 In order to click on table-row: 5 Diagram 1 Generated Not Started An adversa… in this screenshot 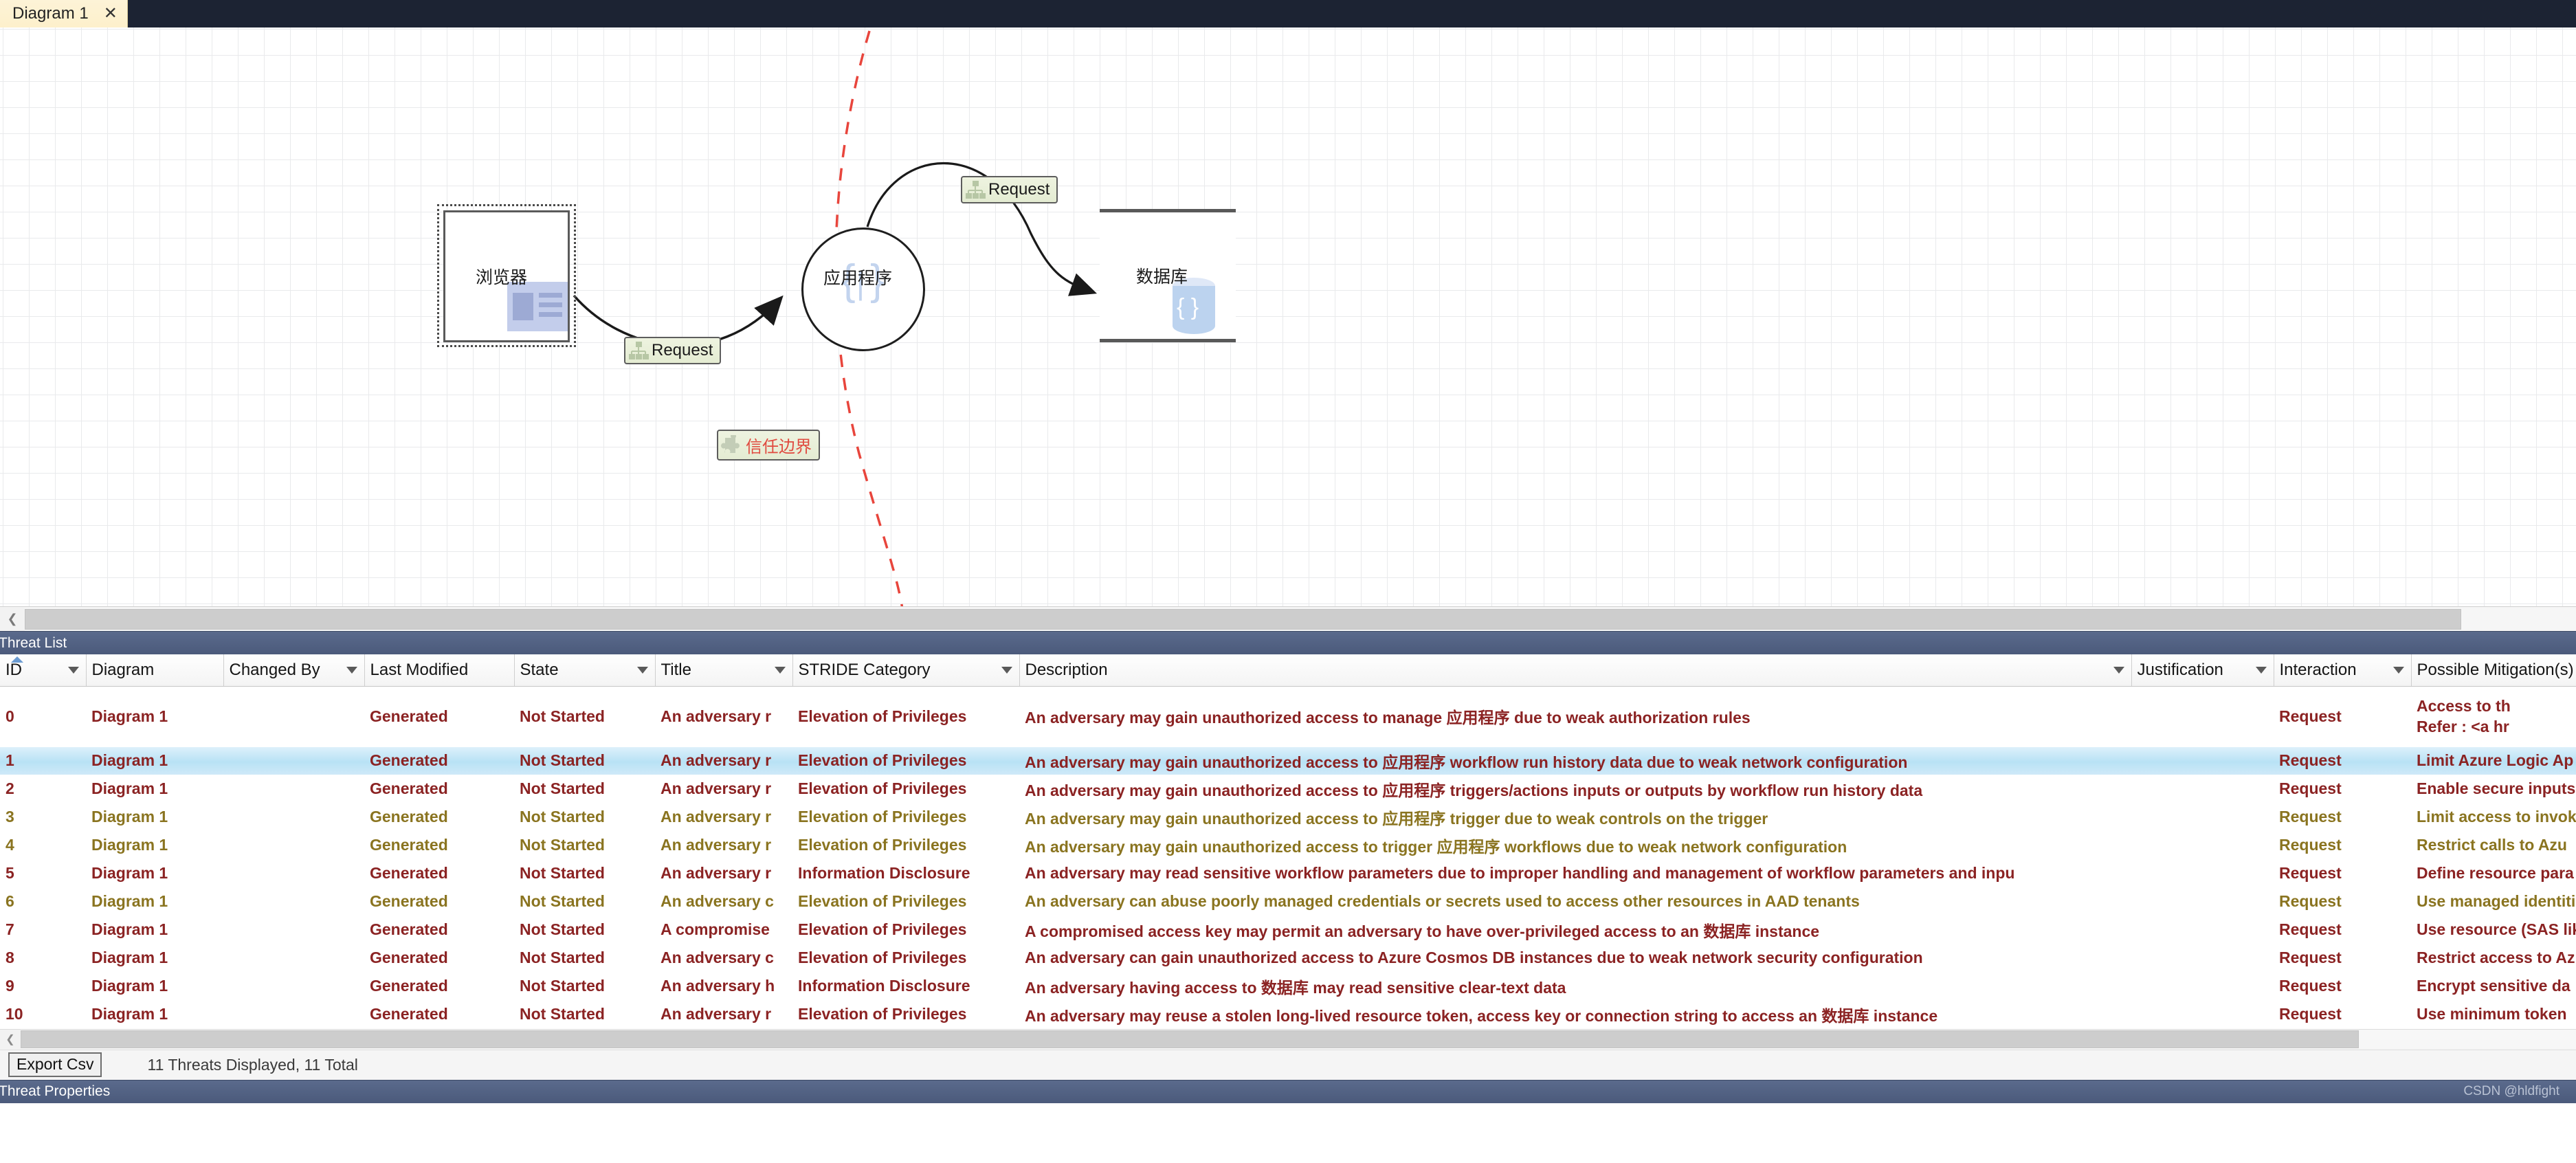, I will do `click(1288, 873)`.